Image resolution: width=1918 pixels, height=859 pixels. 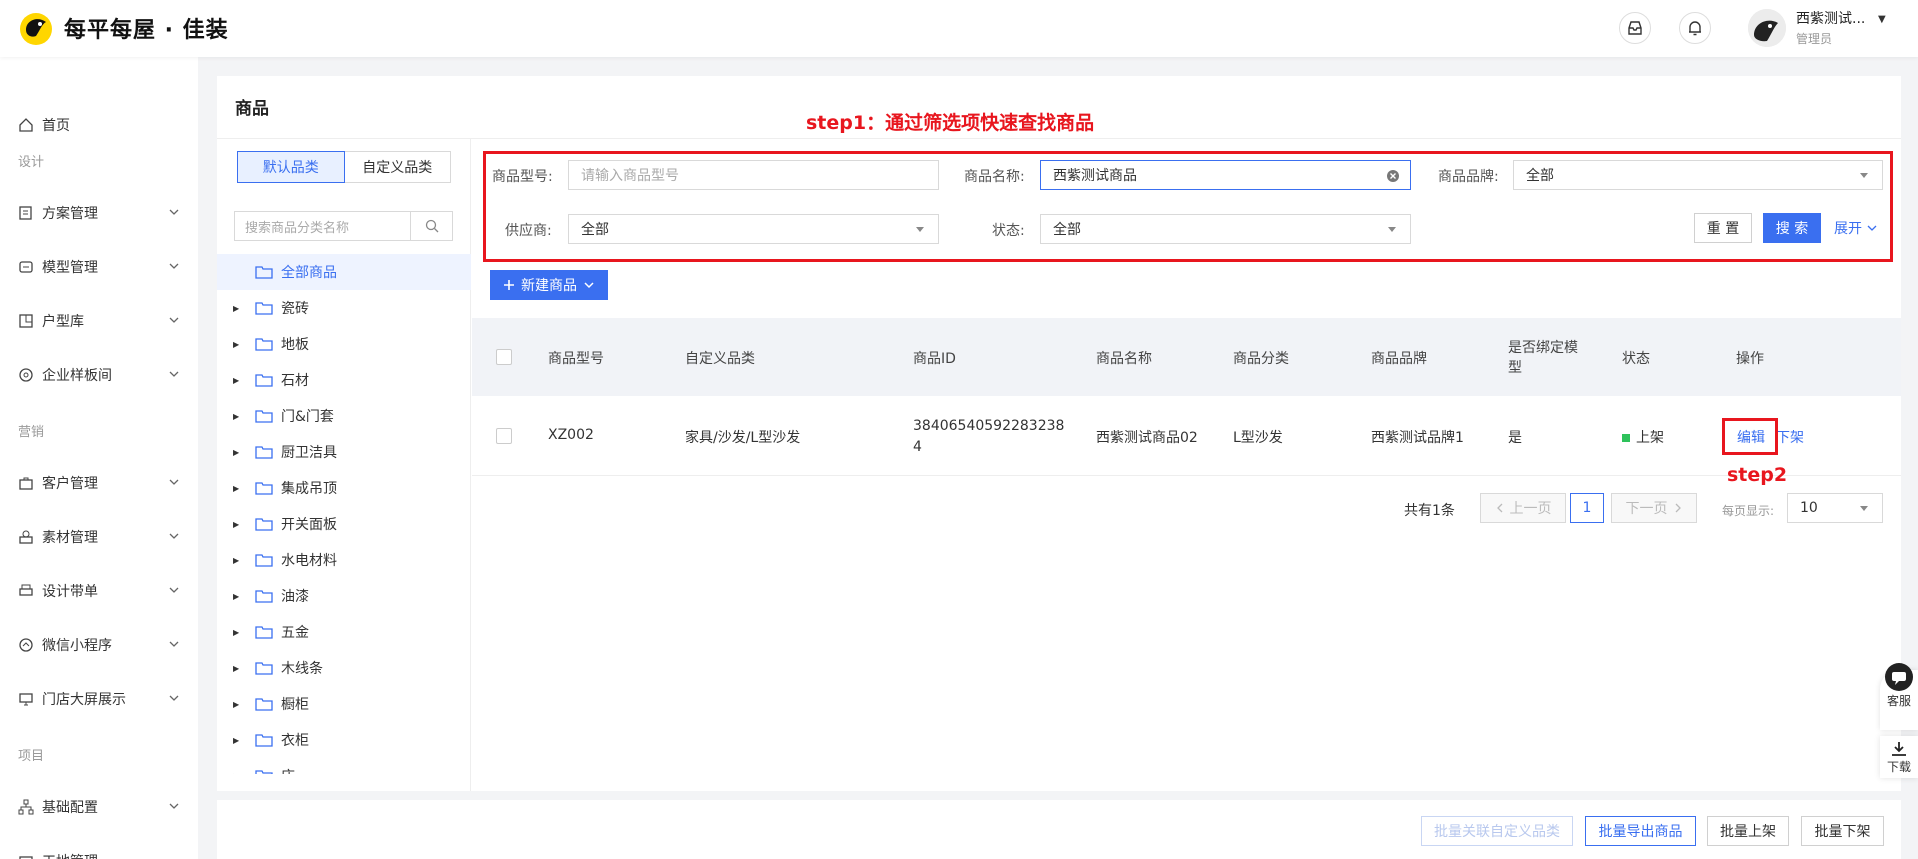 What do you see at coordinates (1790, 437) in the screenshot?
I see `take-down-link: 下架` at bounding box center [1790, 437].